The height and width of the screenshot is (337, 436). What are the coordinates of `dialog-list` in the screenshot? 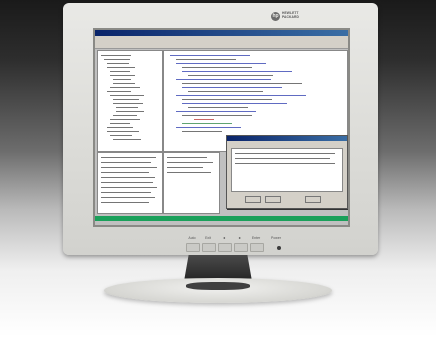 It's located at (287, 170).